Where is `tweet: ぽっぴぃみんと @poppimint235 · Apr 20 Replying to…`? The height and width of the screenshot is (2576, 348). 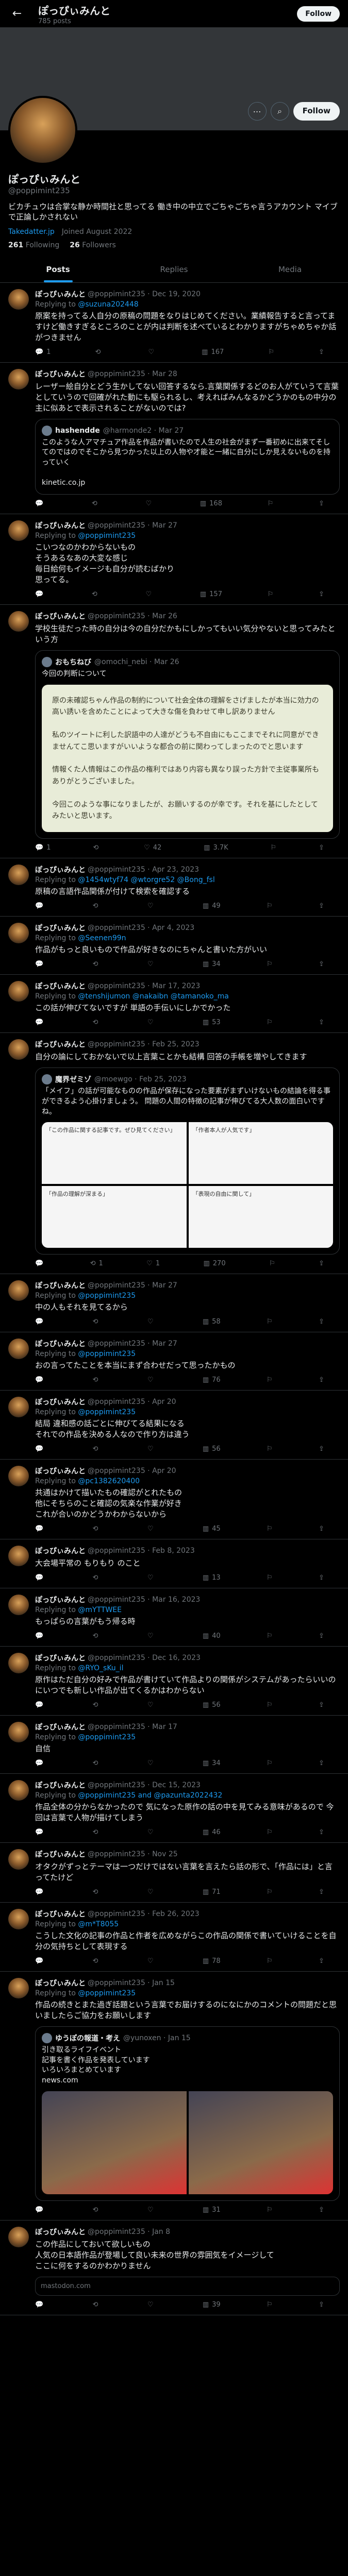 tweet: ぽっぴぃみんと @poppimint235 · Apr 20 Replying to… is located at coordinates (174, 1425).